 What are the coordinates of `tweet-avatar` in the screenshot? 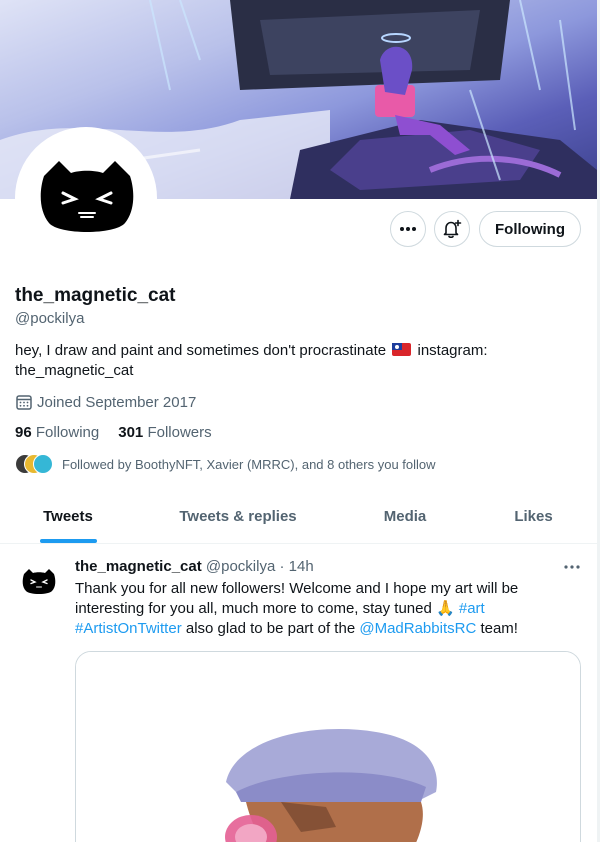 It's located at (39, 581).